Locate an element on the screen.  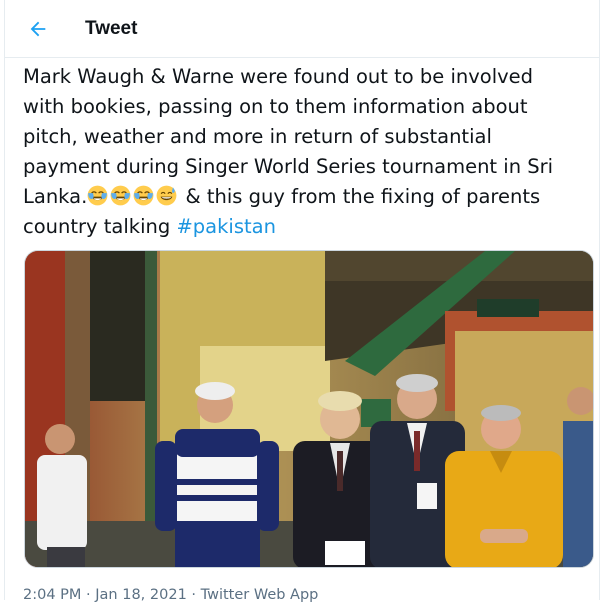
page-header: Tweet is located at coordinates (302, 29).